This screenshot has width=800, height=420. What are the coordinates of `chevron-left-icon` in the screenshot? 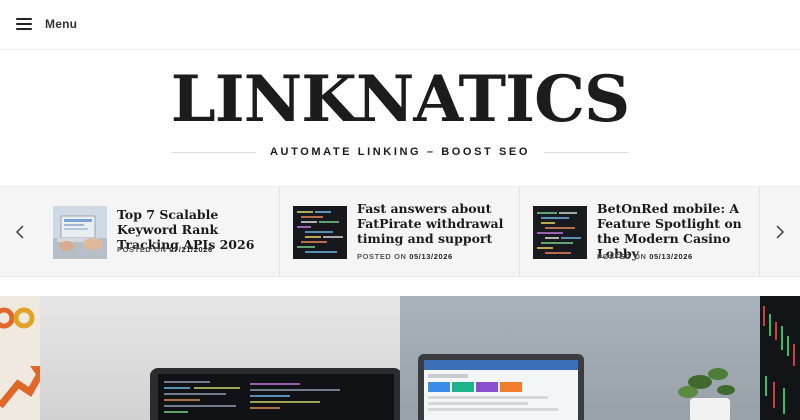 It's located at (20, 231).